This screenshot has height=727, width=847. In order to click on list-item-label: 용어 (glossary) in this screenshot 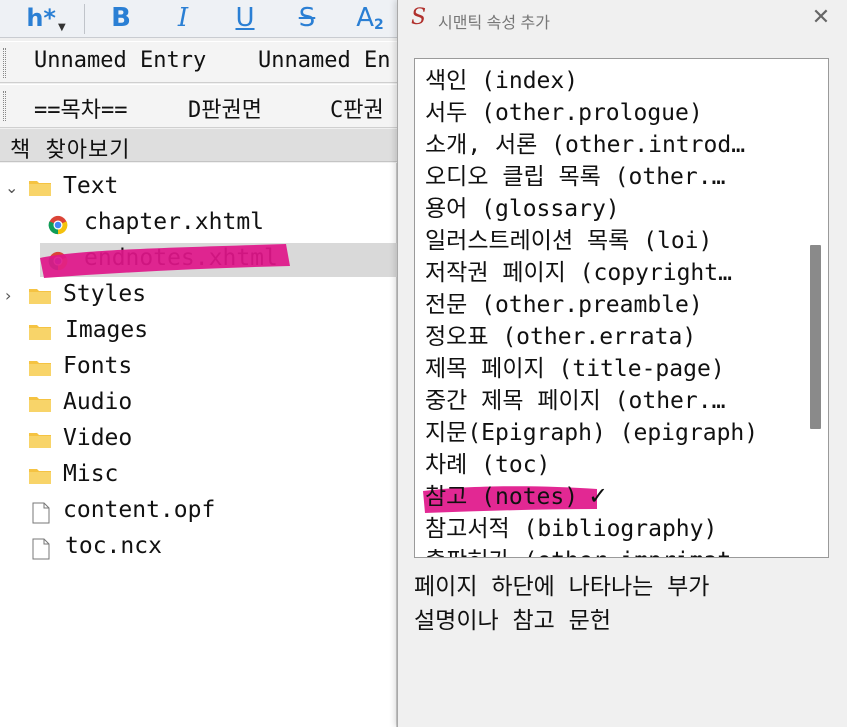, I will do `click(522, 208)`.